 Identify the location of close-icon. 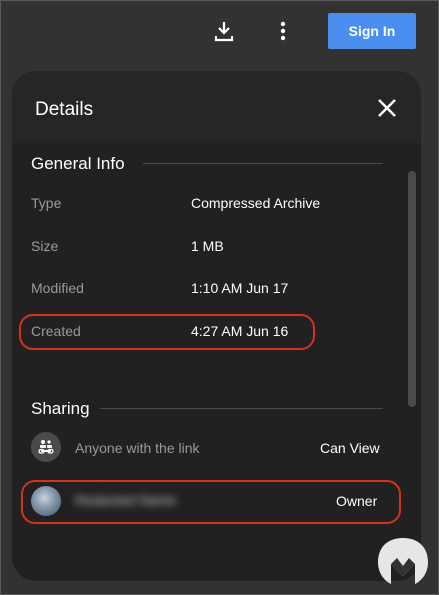
(387, 108).